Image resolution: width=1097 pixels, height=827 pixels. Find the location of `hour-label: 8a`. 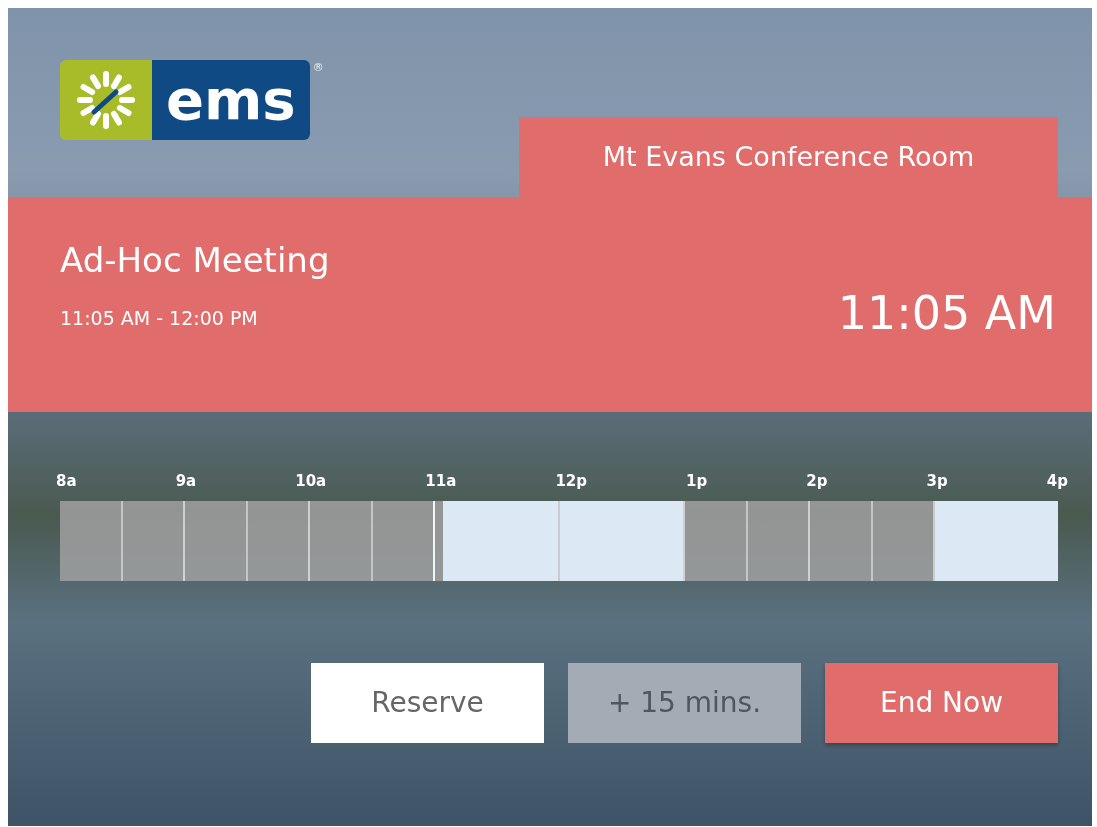

hour-label: 8a is located at coordinates (66, 481).